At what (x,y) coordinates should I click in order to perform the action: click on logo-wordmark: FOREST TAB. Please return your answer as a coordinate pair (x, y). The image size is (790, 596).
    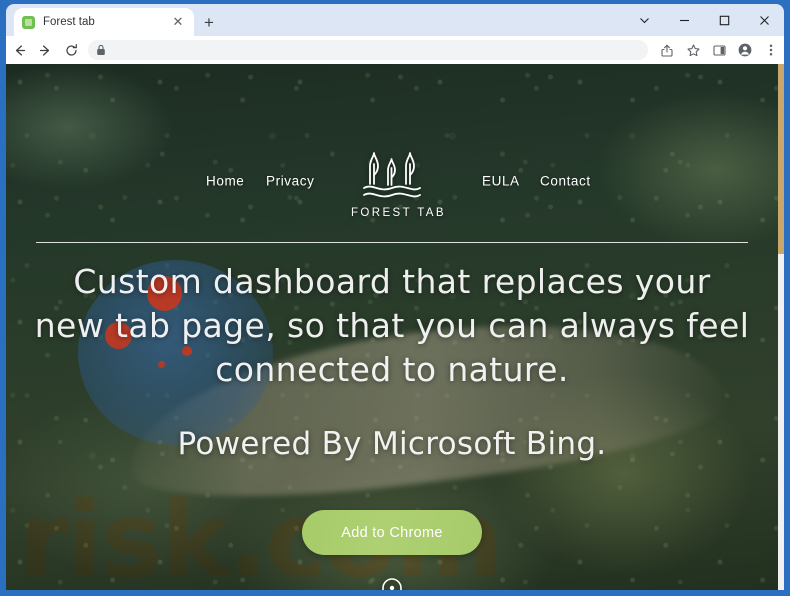
    Looking at the image, I should click on (398, 213).